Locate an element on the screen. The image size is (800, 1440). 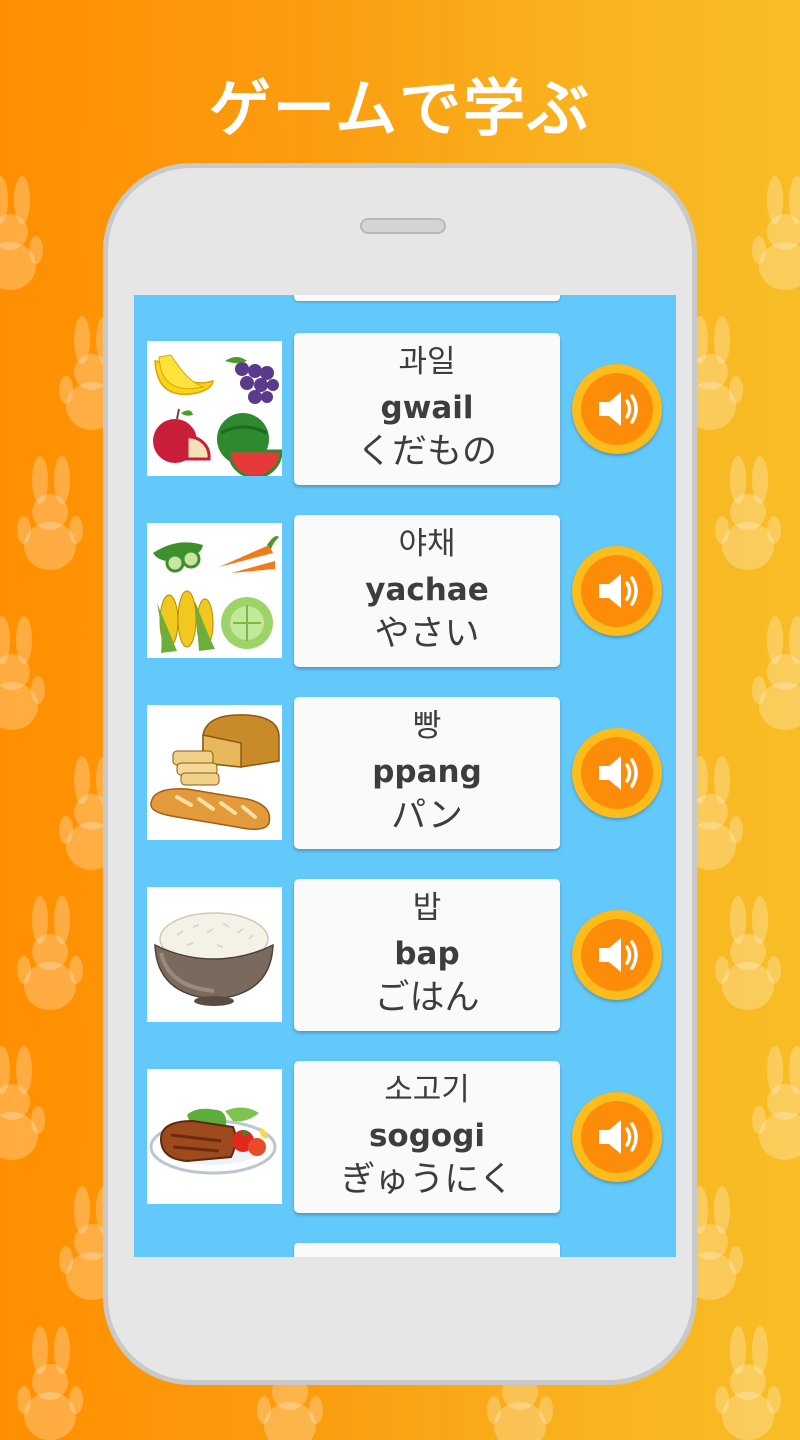
phone-speaker is located at coordinates (403, 226).